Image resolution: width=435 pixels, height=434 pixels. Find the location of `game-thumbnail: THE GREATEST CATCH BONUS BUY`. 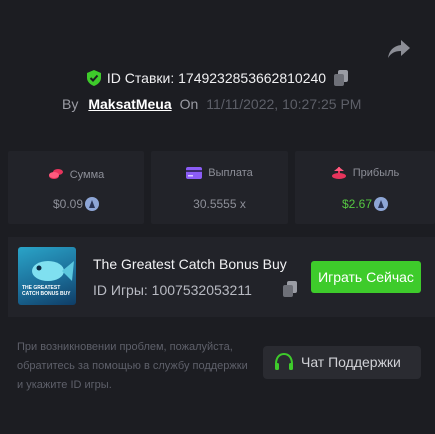

game-thumbnail: THE GREATEST CATCH BONUS BUY is located at coordinates (47, 276).